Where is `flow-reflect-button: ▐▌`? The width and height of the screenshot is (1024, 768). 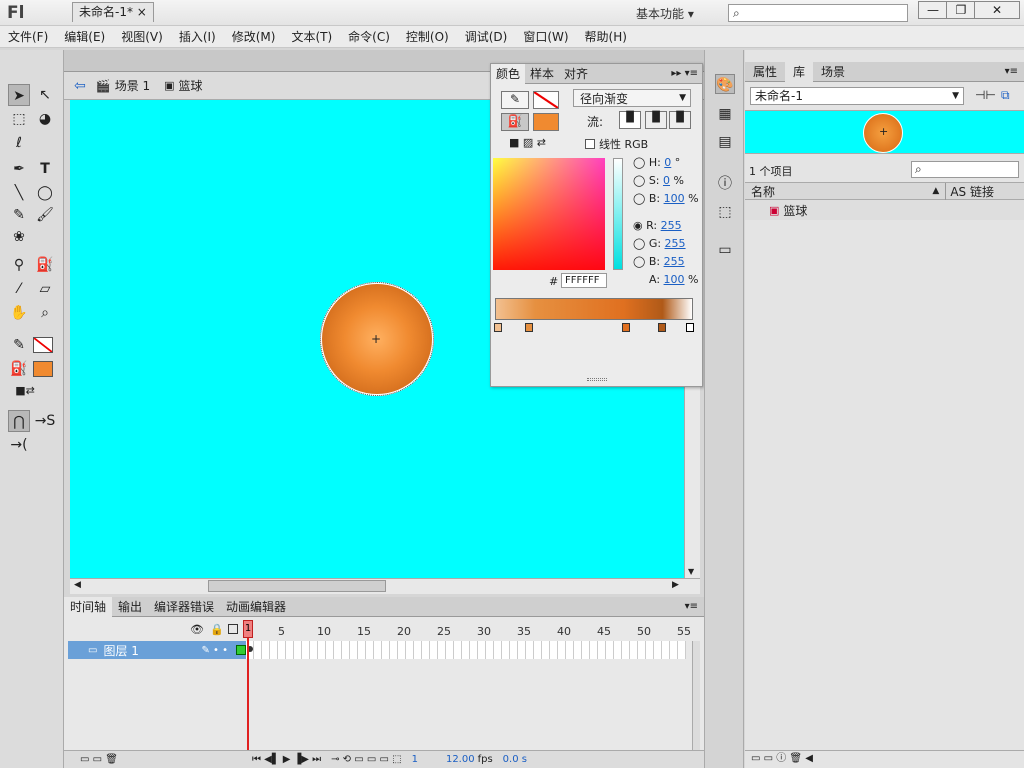
flow-reflect-button: ▐▌ is located at coordinates (656, 120).